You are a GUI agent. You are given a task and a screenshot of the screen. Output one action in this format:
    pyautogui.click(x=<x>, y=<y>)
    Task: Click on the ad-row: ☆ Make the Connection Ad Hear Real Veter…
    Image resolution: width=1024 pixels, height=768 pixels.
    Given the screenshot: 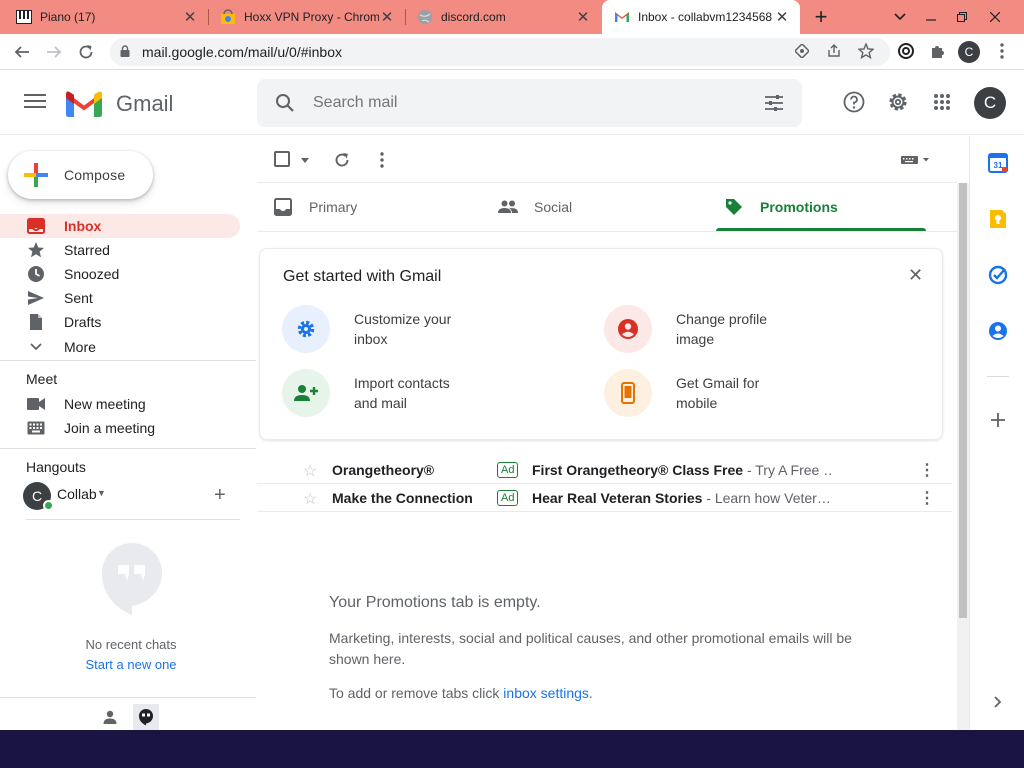 What is the action you would take?
    pyautogui.click(x=604, y=498)
    